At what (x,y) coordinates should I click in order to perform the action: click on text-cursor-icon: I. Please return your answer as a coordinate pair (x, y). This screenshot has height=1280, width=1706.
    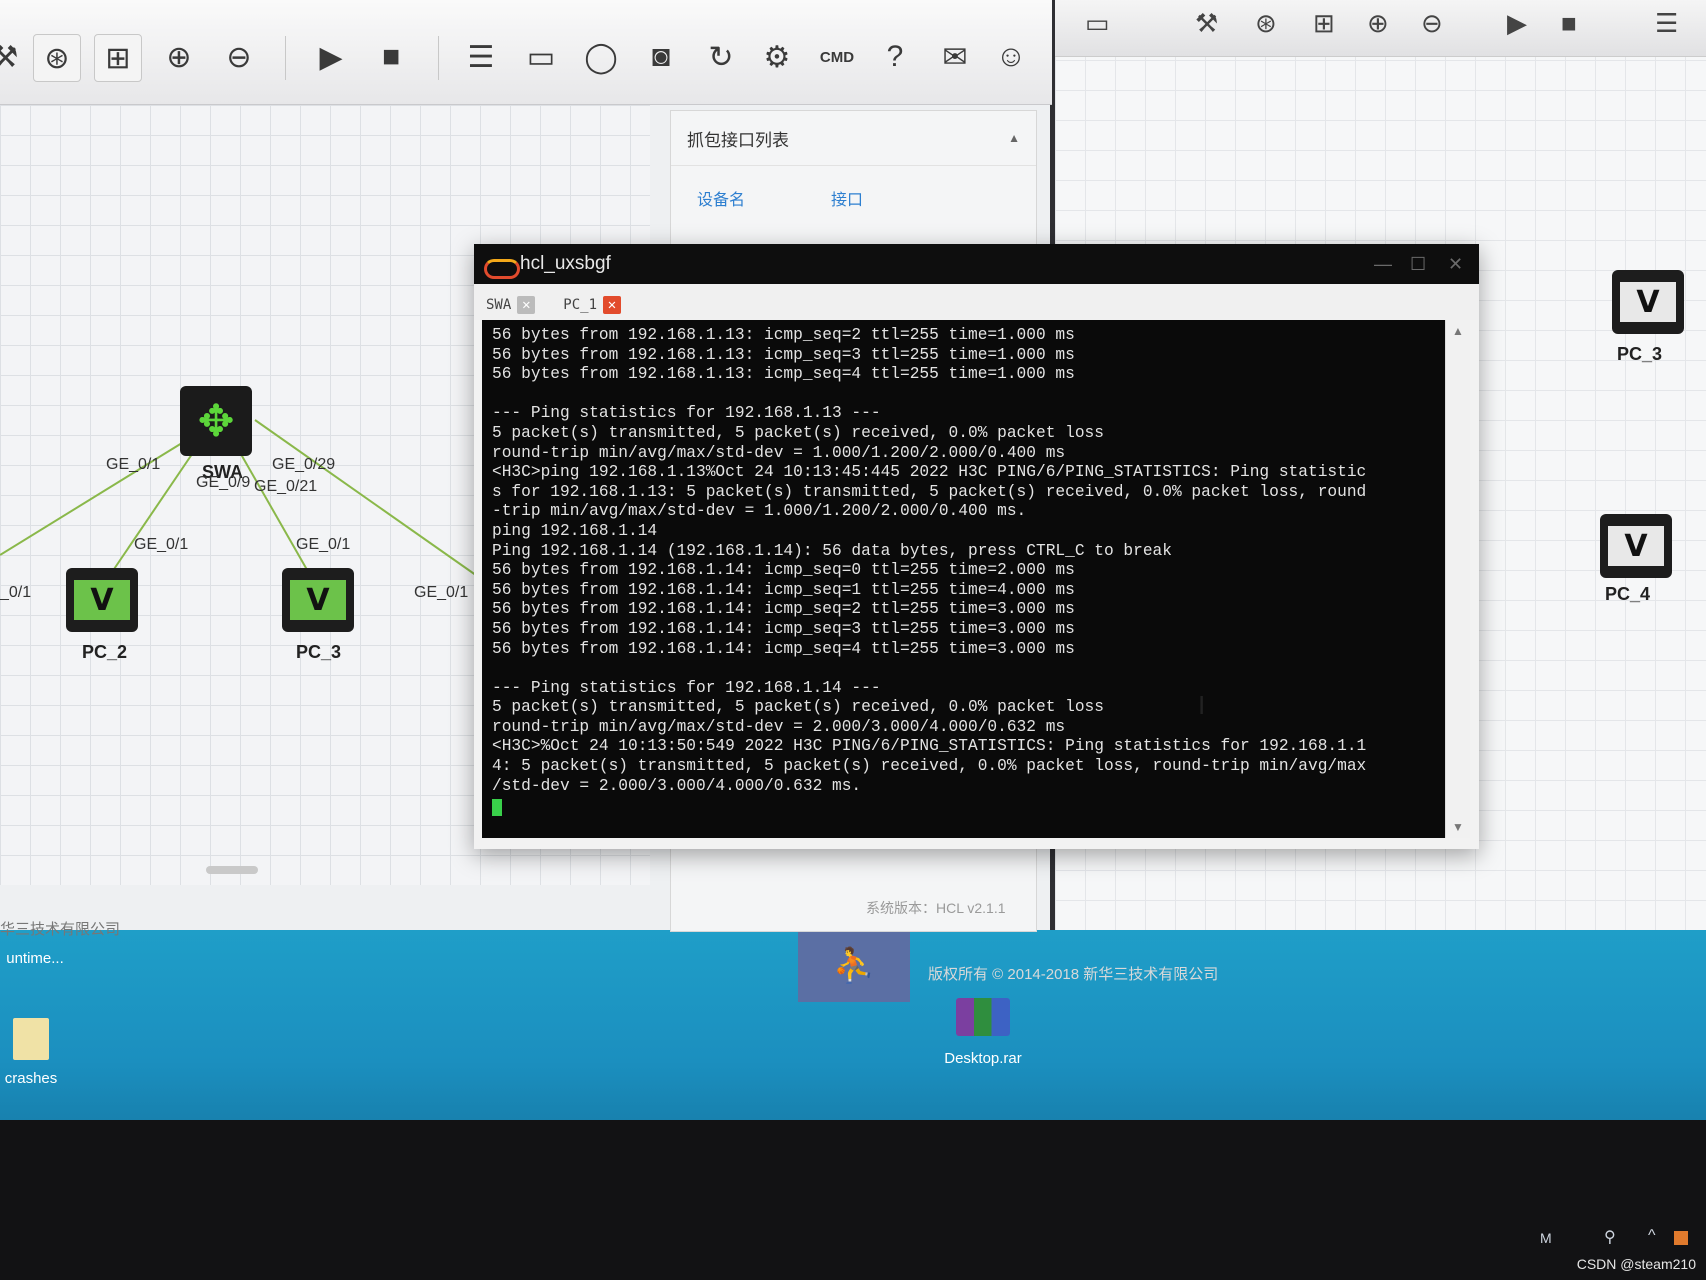
    Looking at the image, I should click on (1202, 705).